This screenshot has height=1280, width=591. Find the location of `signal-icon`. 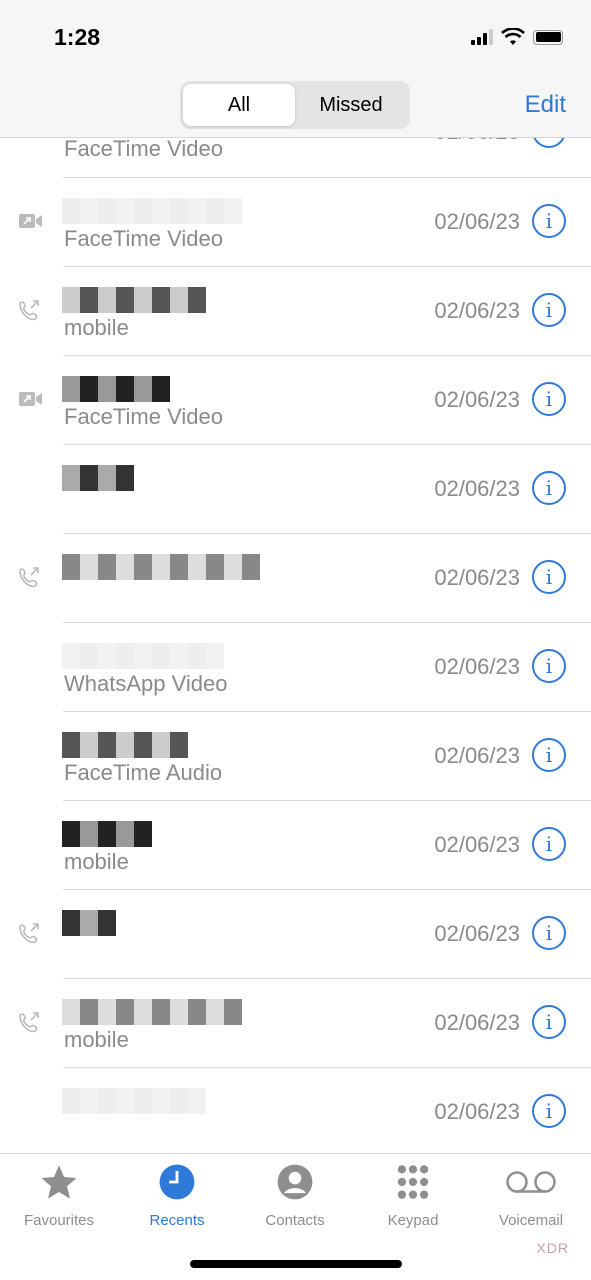

signal-icon is located at coordinates (482, 37).